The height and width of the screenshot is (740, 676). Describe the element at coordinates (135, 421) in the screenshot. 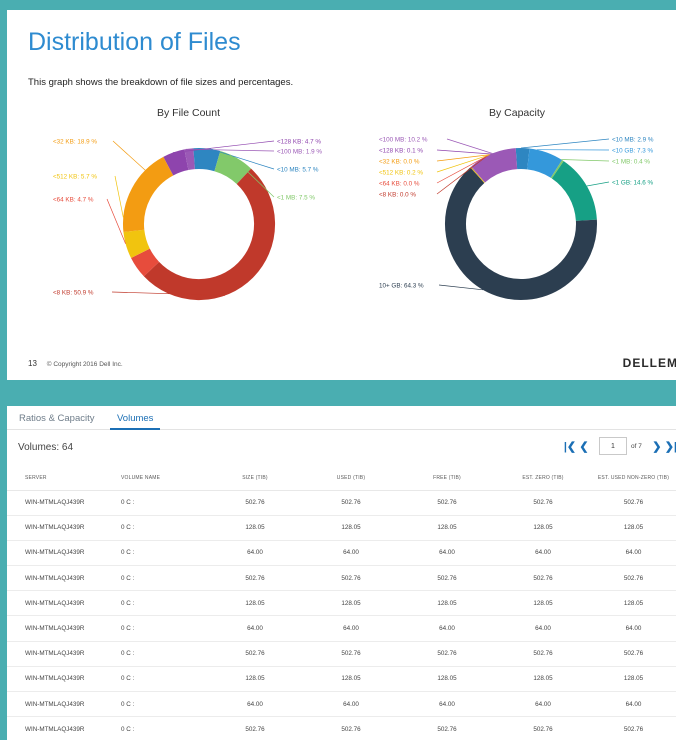

I see `tab-volumes: Volumes` at that location.